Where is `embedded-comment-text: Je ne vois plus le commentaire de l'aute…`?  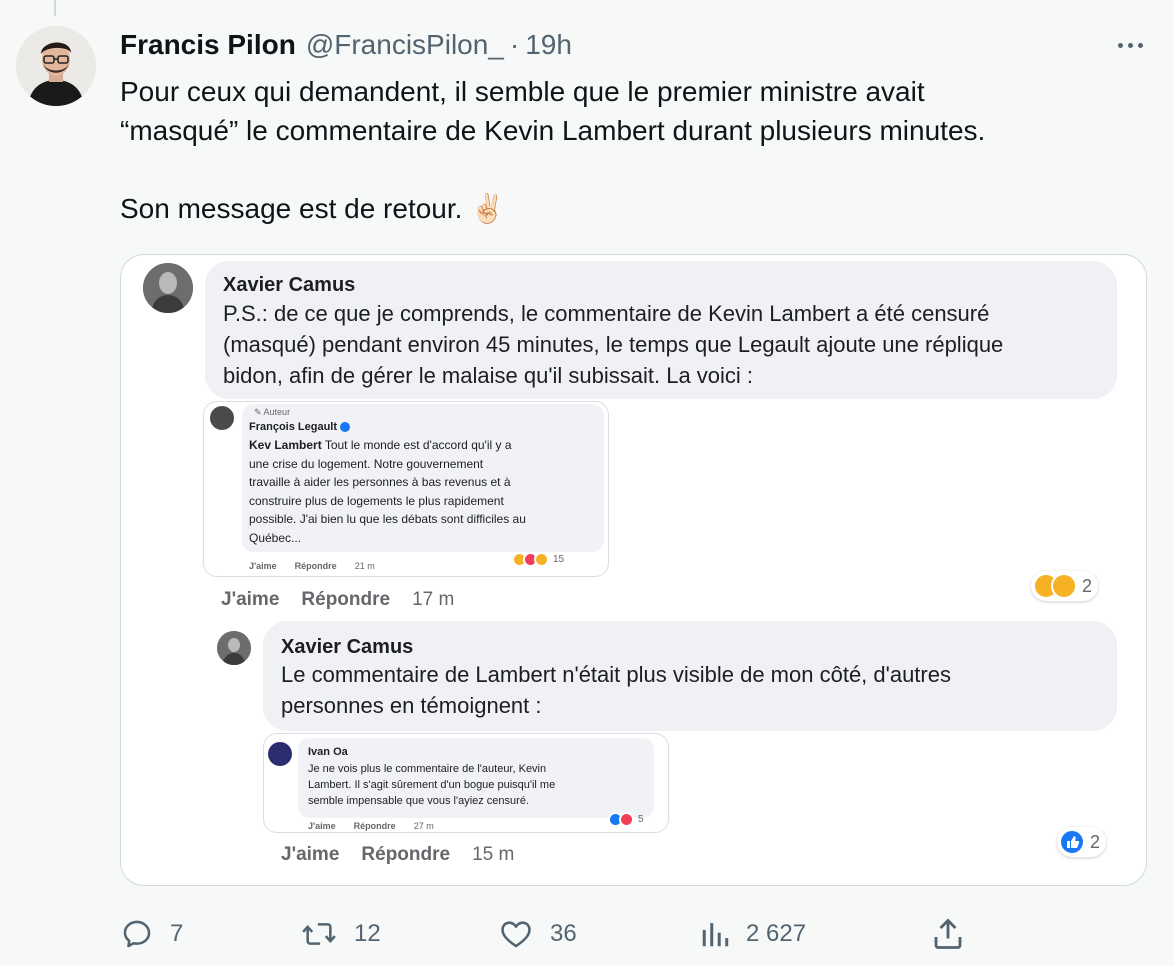 embedded-comment-text: Je ne vois plus le commentaire de l'aute… is located at coordinates (432, 785).